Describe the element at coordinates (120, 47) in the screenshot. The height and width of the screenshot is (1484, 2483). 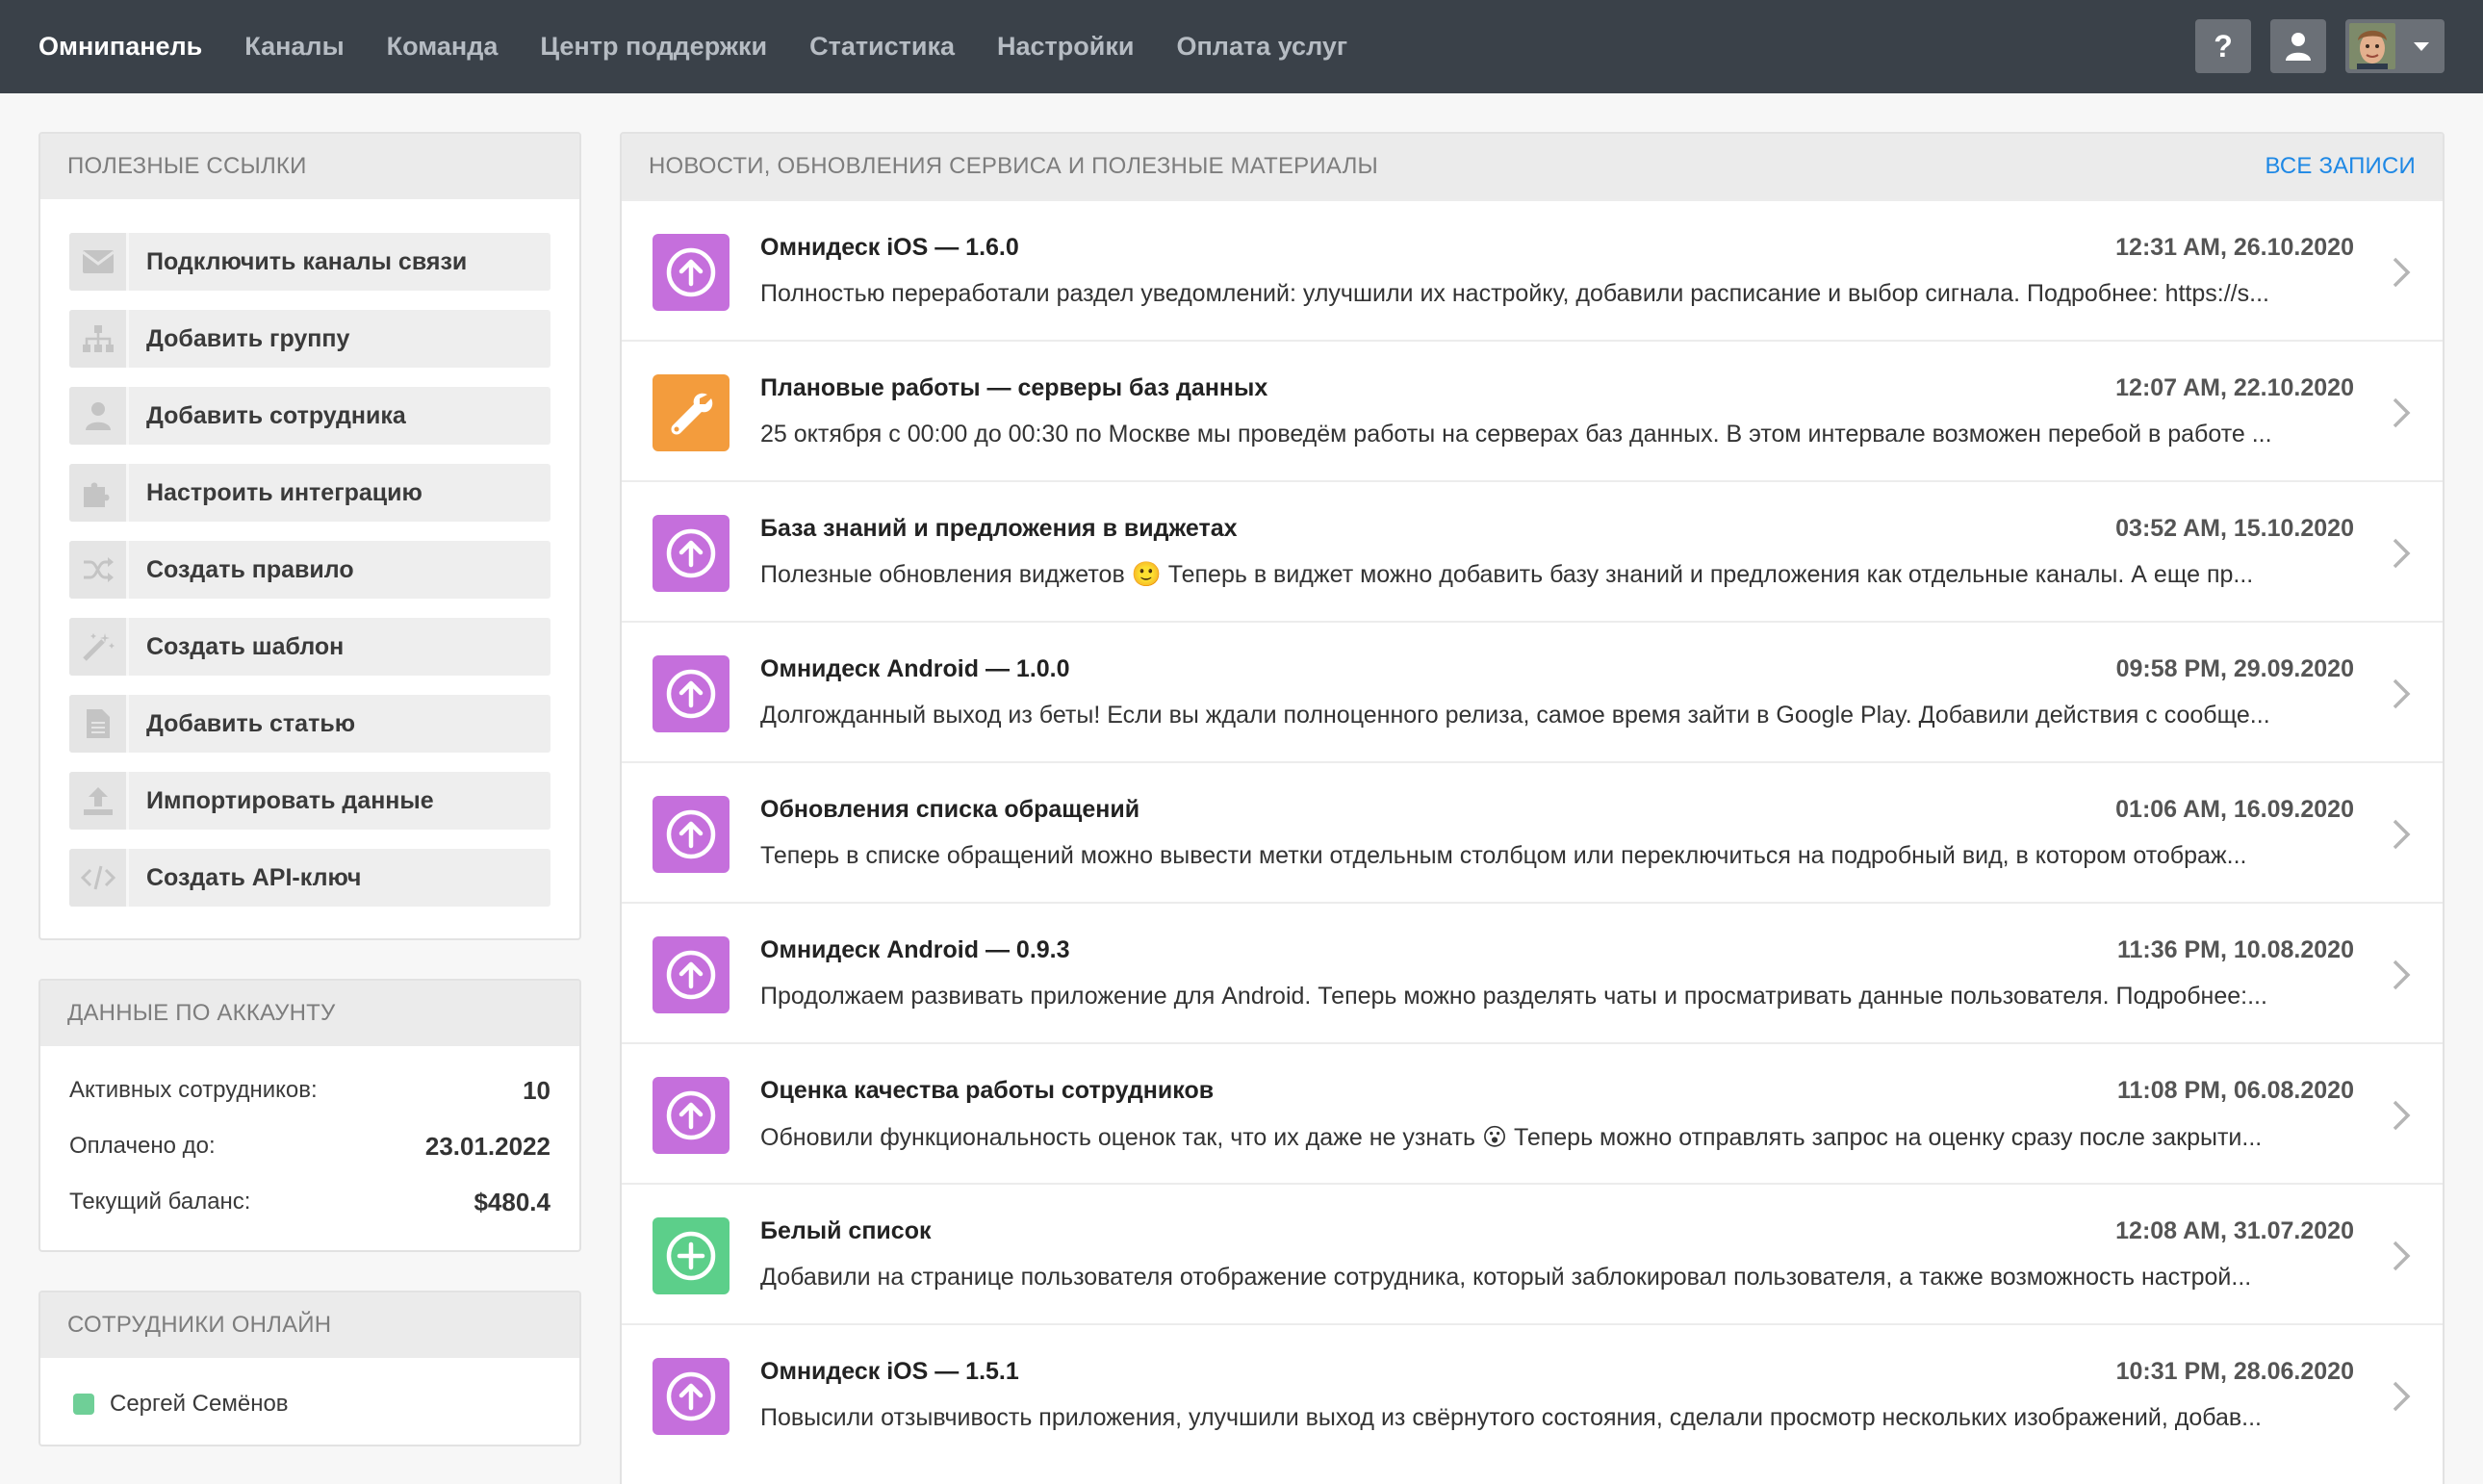
I see `nav-item-omnipanel: Омнипанель` at that location.